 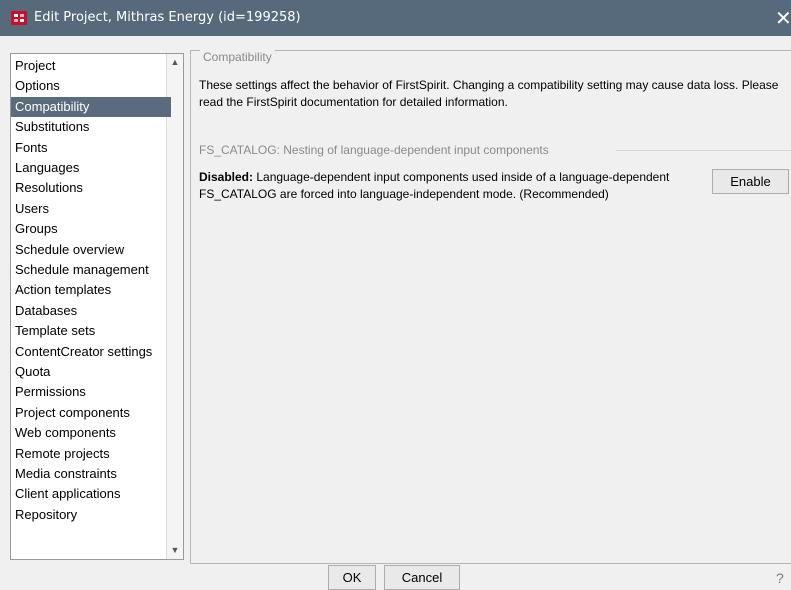 I want to click on sidebar-item: Compatibility, so click(x=91, y=106).